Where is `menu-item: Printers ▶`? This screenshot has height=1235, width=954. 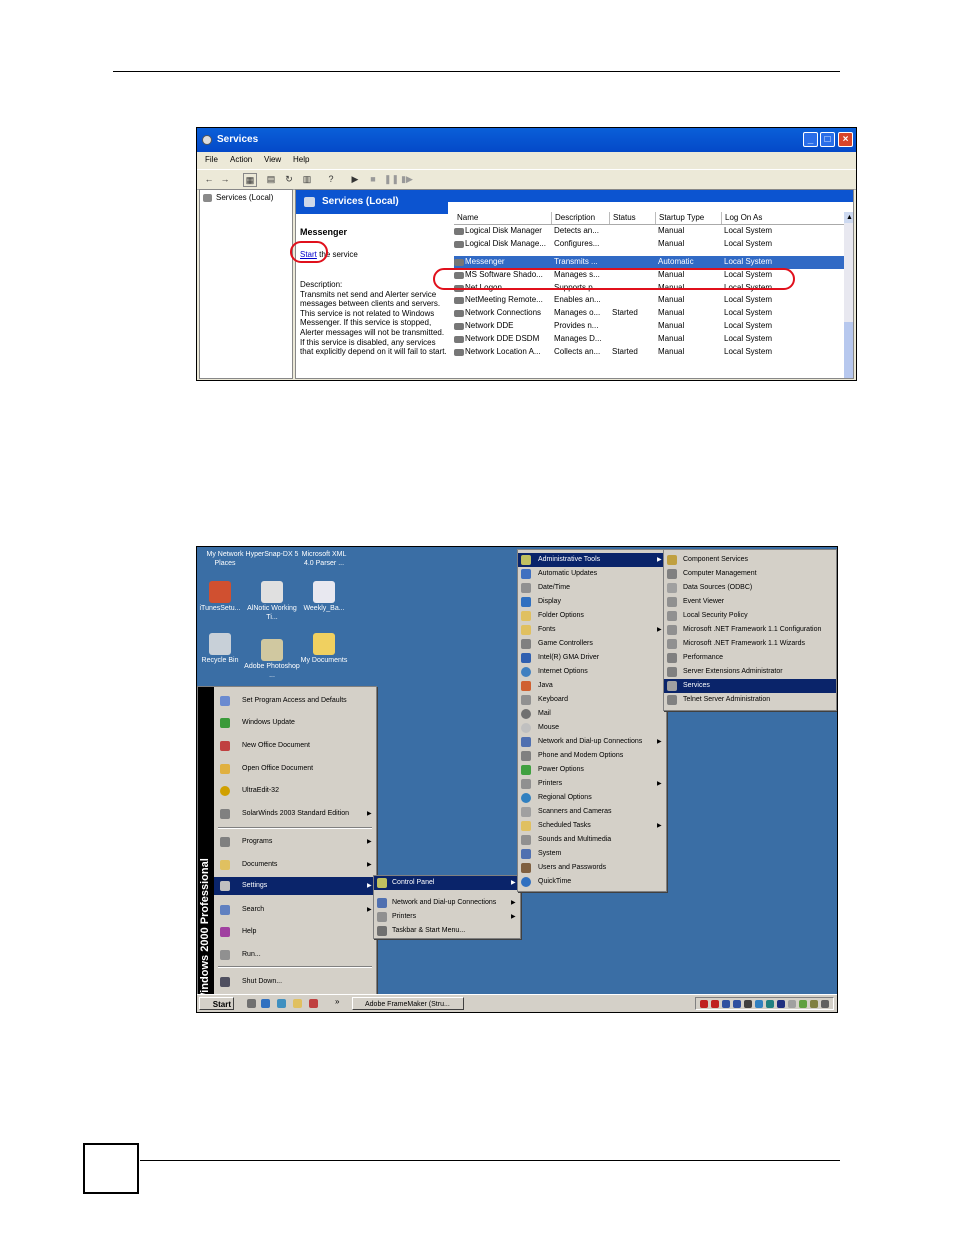 menu-item: Printers ▶ is located at coordinates (592, 784).